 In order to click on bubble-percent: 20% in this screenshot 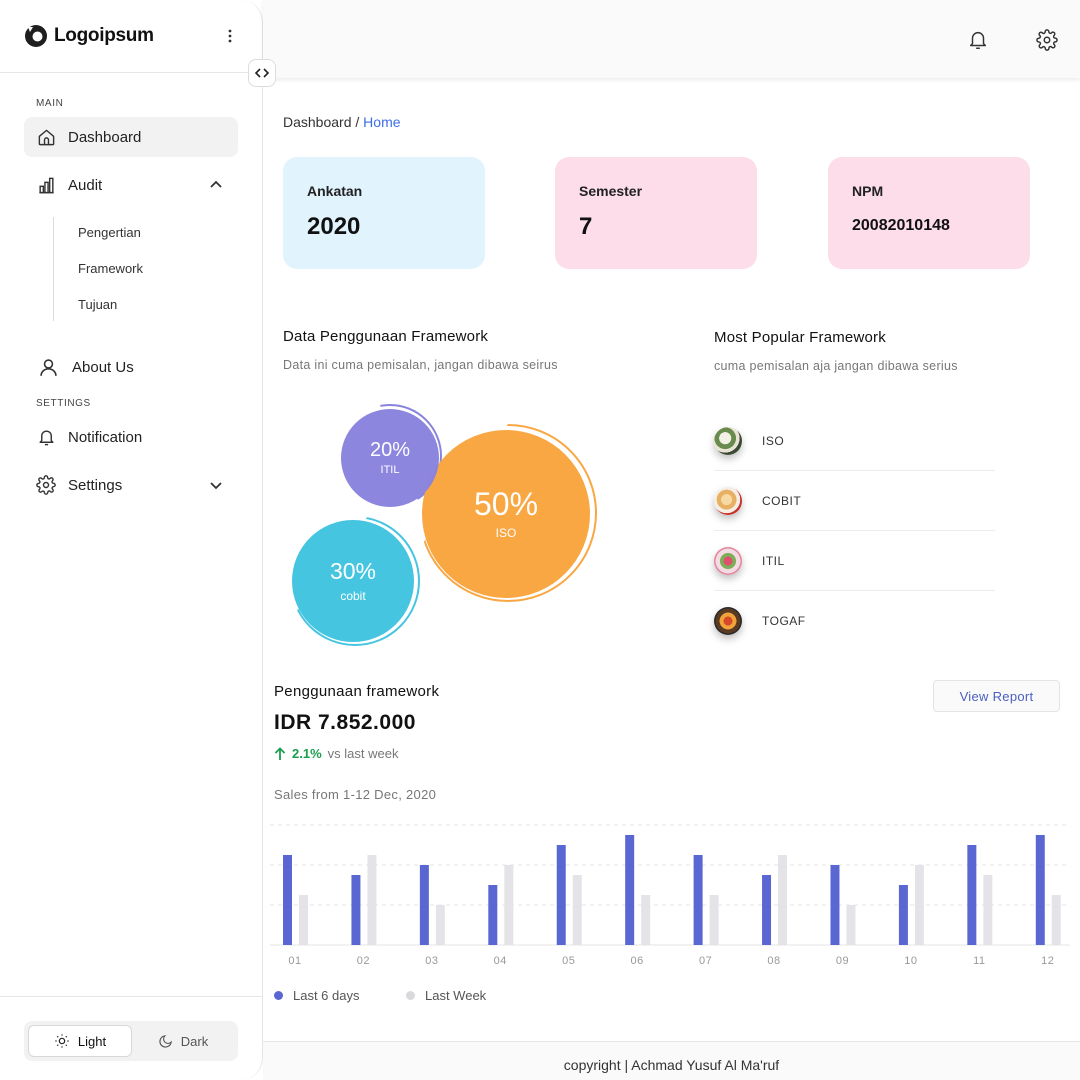, I will do `click(390, 450)`.